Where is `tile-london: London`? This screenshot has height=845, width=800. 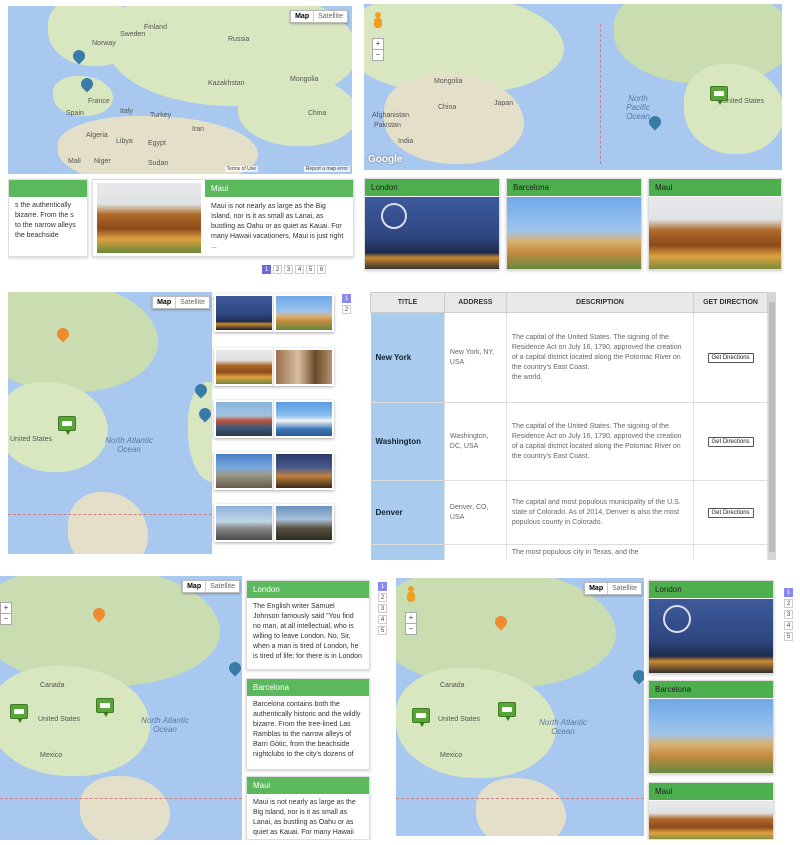
tile-london: London is located at coordinates (432, 224).